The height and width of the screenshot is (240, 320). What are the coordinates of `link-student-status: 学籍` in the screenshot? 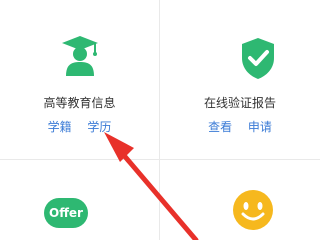 It's located at (60, 127).